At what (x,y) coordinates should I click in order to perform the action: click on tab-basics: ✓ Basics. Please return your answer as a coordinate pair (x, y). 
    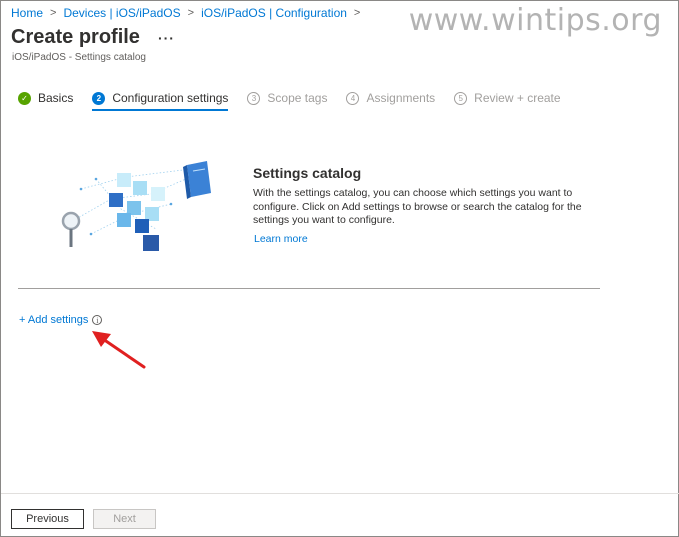
    Looking at the image, I should click on (45, 101).